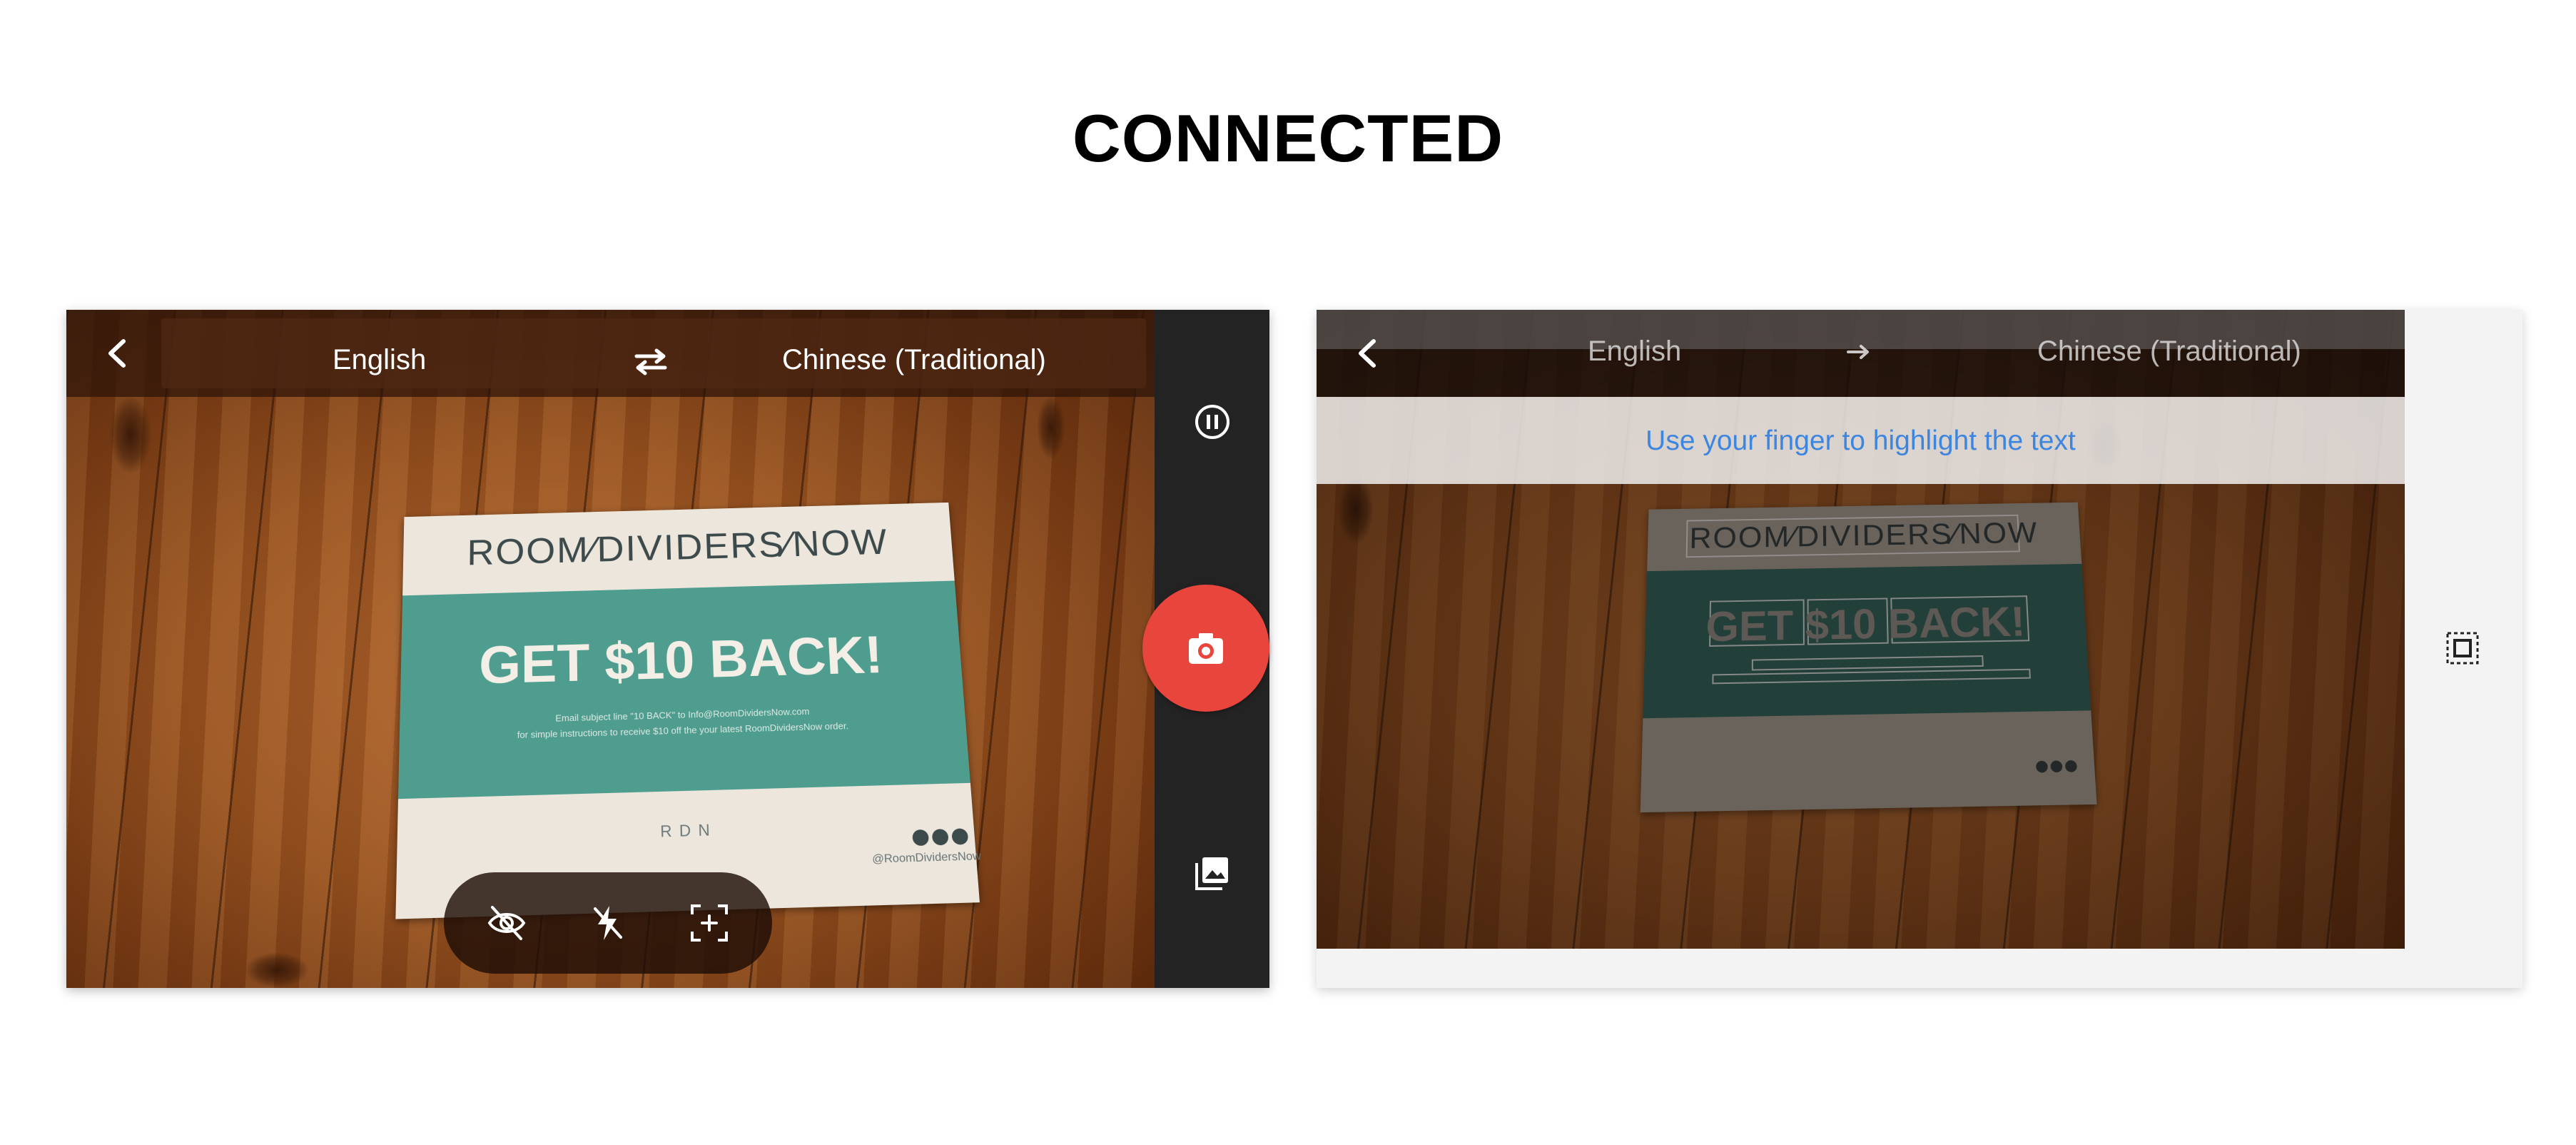  Describe the element at coordinates (650, 361) in the screenshot. I see `swap-arrows-icon` at that location.